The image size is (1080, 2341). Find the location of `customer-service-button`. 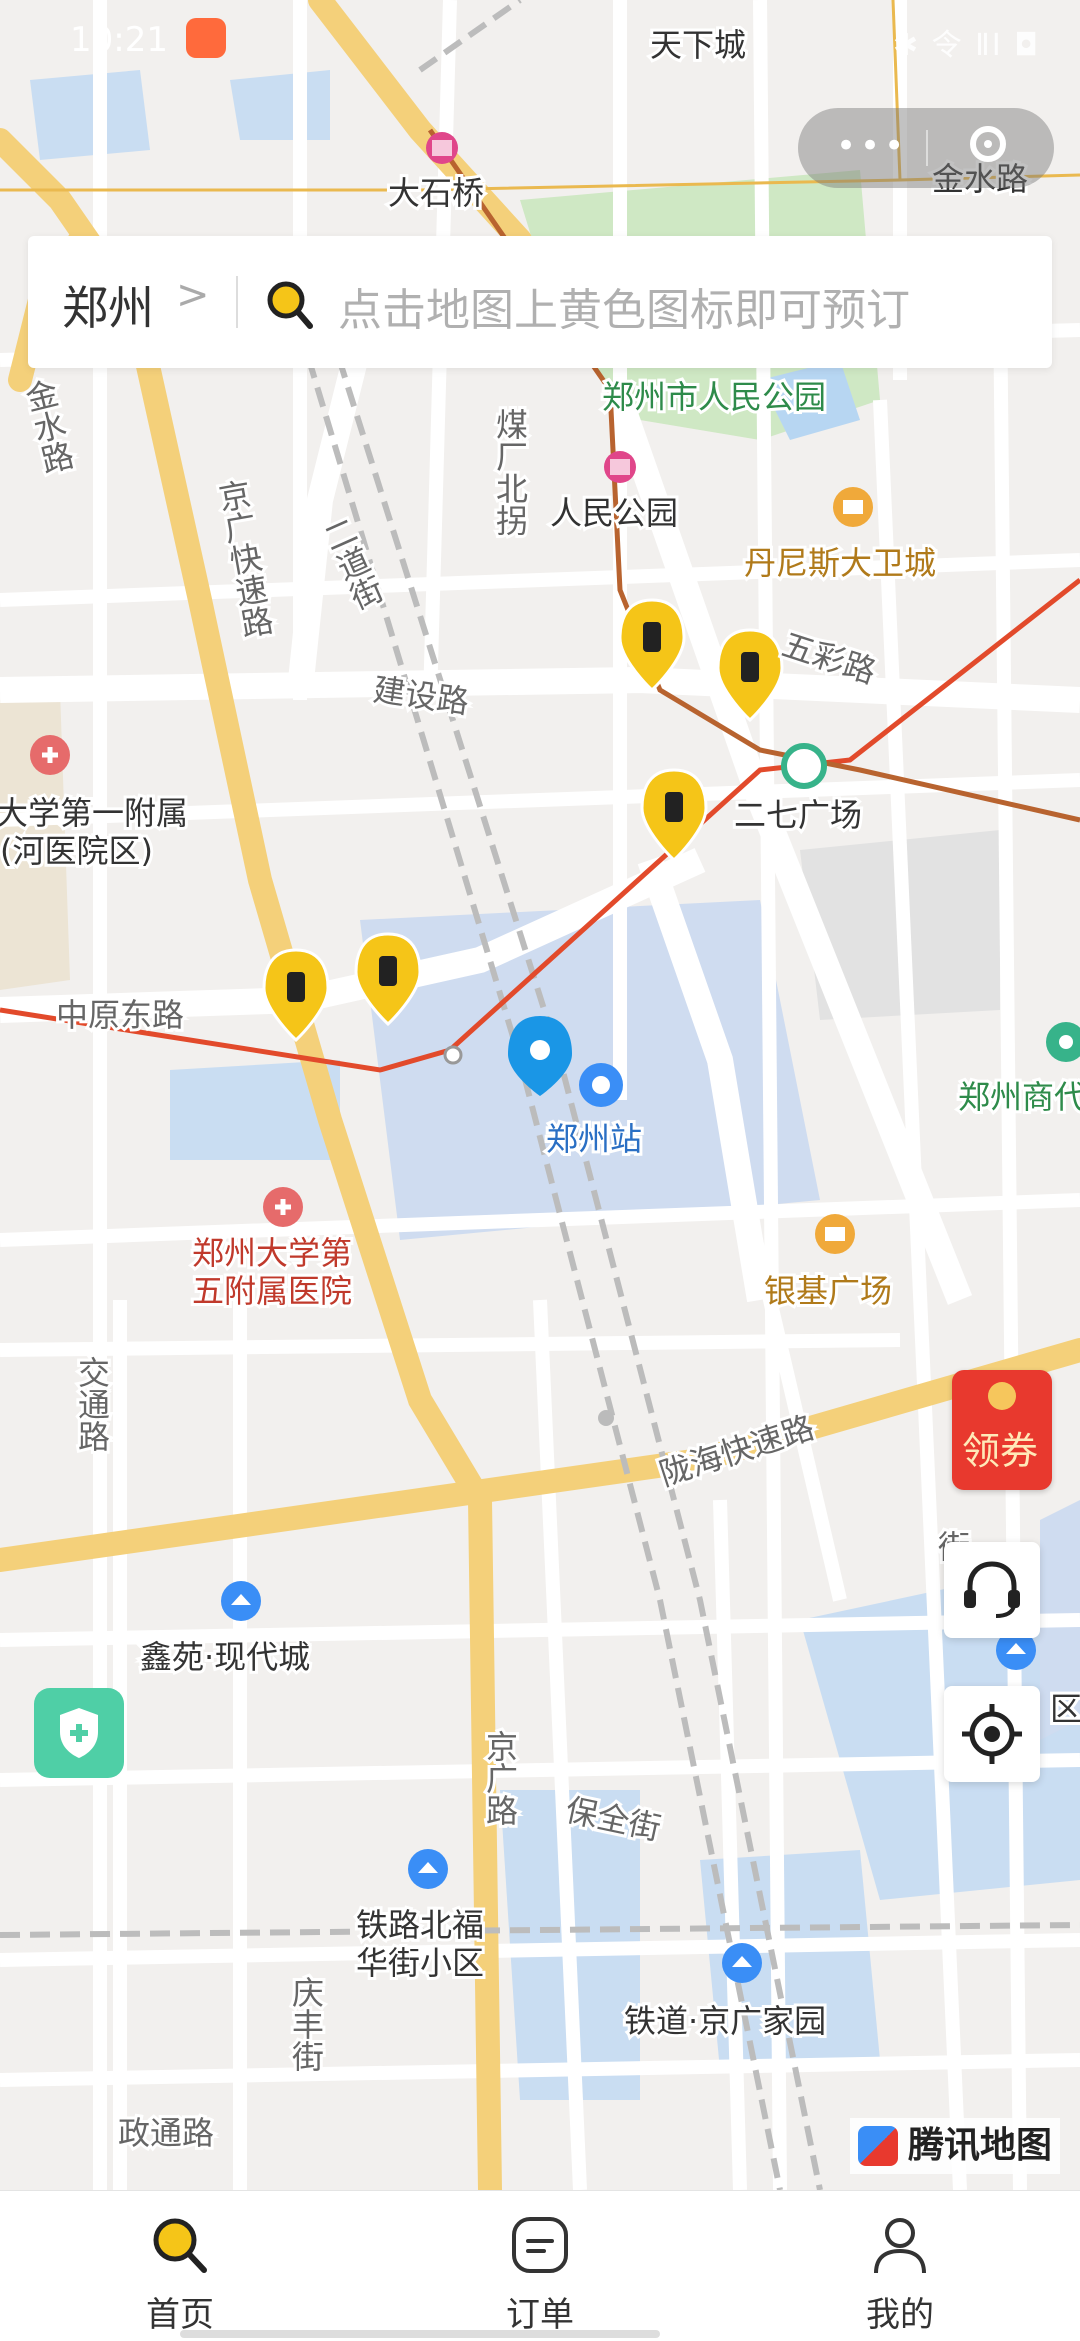

customer-service-button is located at coordinates (992, 1590).